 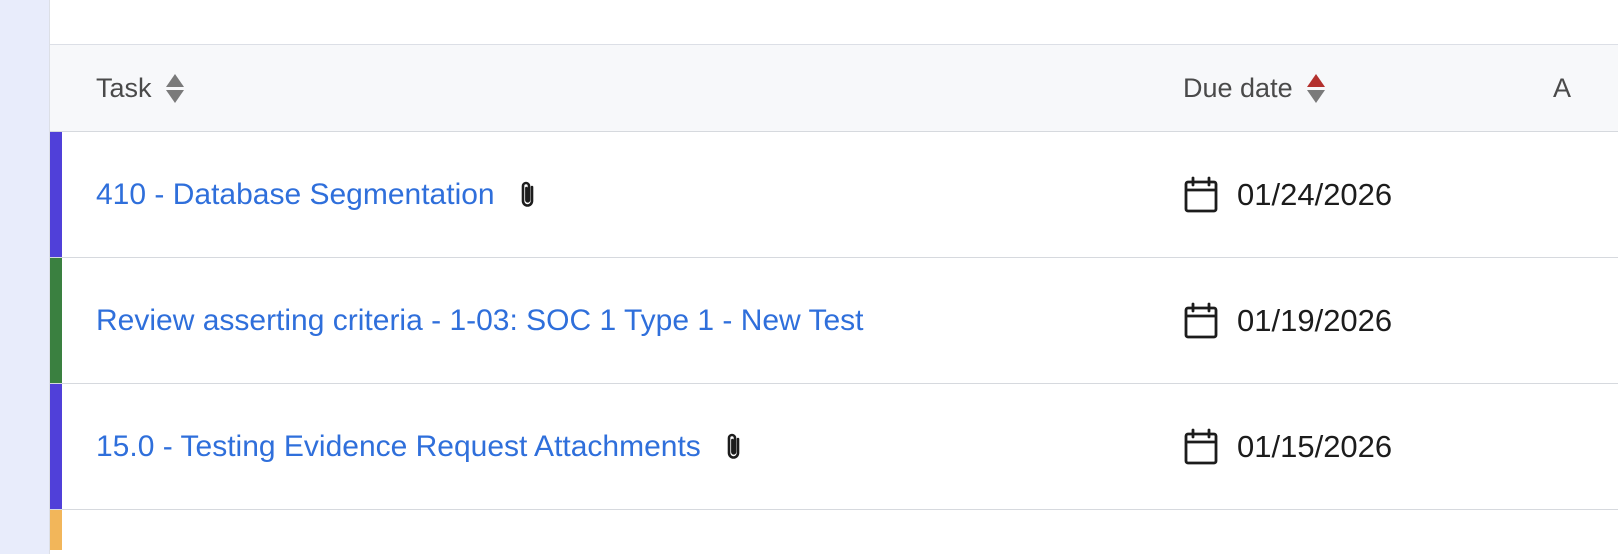 What do you see at coordinates (124, 87) in the screenshot?
I see `column-header-task-label: Task` at bounding box center [124, 87].